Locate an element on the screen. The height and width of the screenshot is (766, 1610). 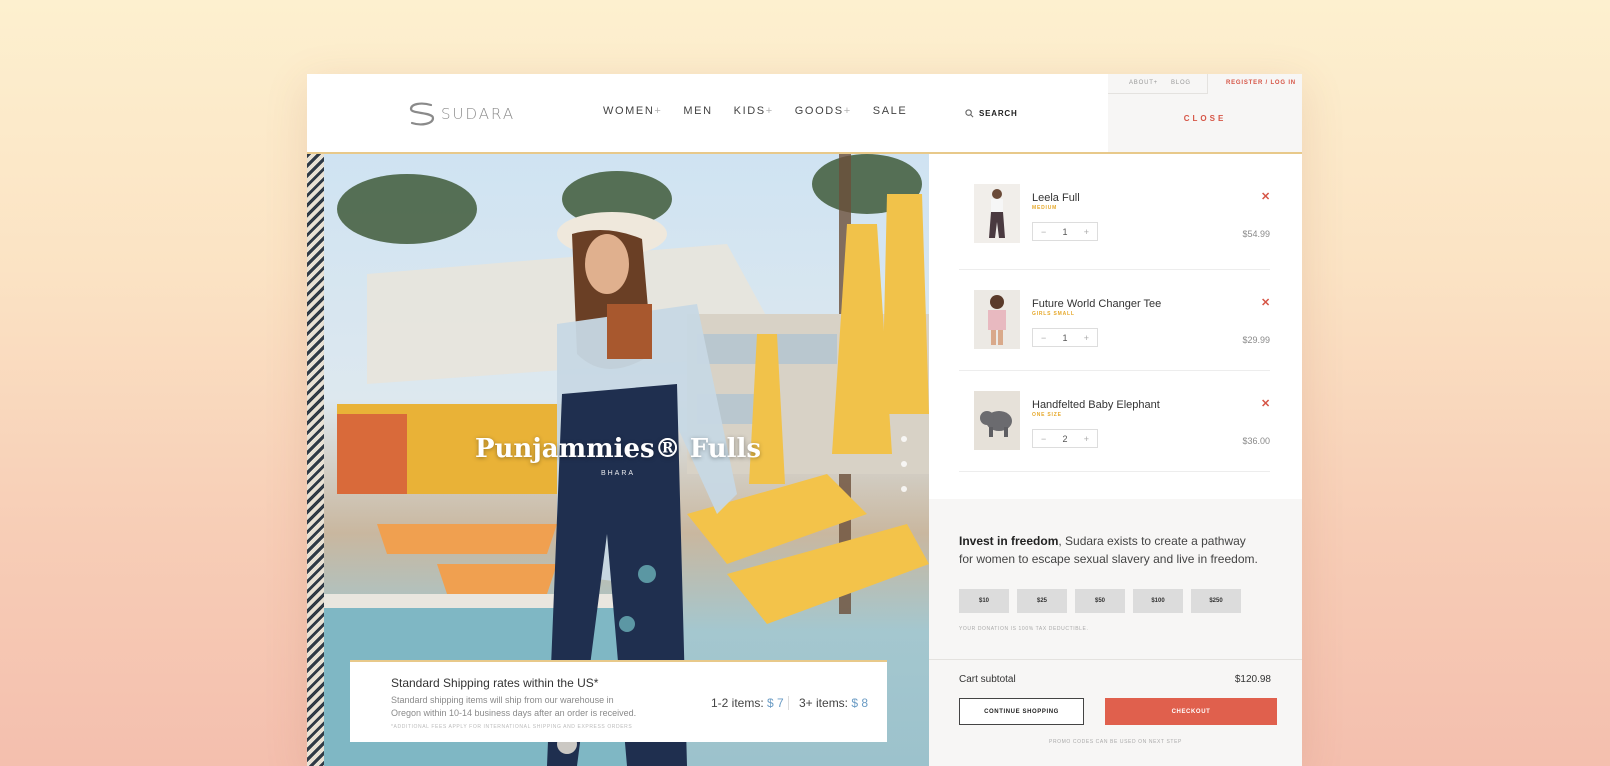
continue-shopping-button: CONTINUE SHOPPING is located at coordinates (1021, 711).